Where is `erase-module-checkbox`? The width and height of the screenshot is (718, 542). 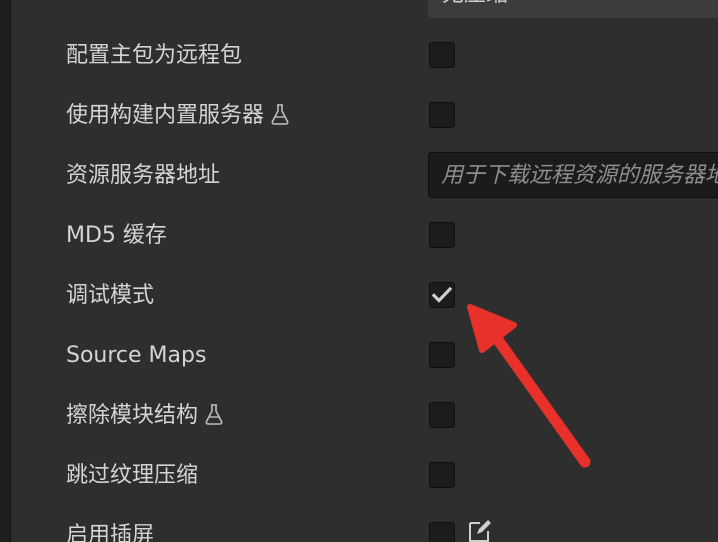 erase-module-checkbox is located at coordinates (442, 415).